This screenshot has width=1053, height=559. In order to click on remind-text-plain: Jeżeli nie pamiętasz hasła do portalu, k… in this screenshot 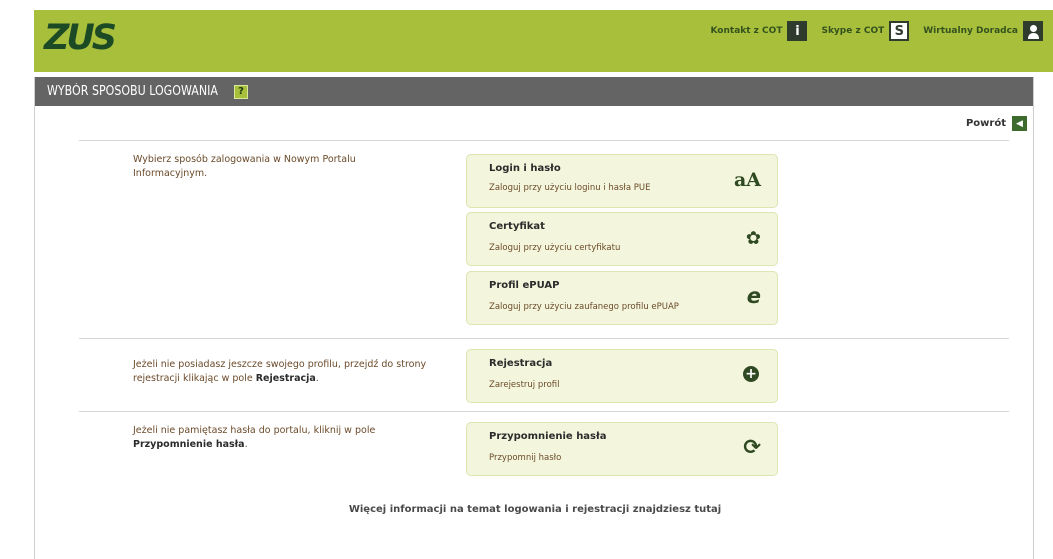, I will do `click(254, 430)`.